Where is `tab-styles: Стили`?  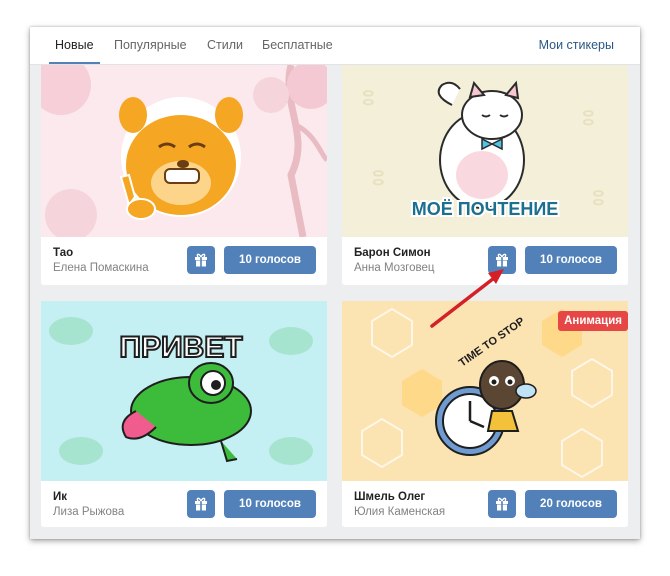
tab-styles: Стили is located at coordinates (225, 45).